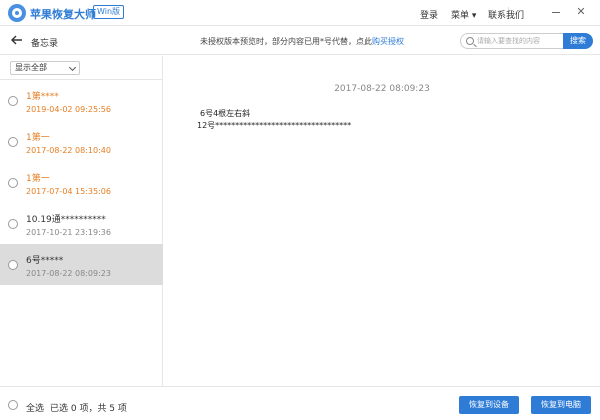 This screenshot has height=420, width=600. I want to click on version-badge: Win版, so click(109, 12).